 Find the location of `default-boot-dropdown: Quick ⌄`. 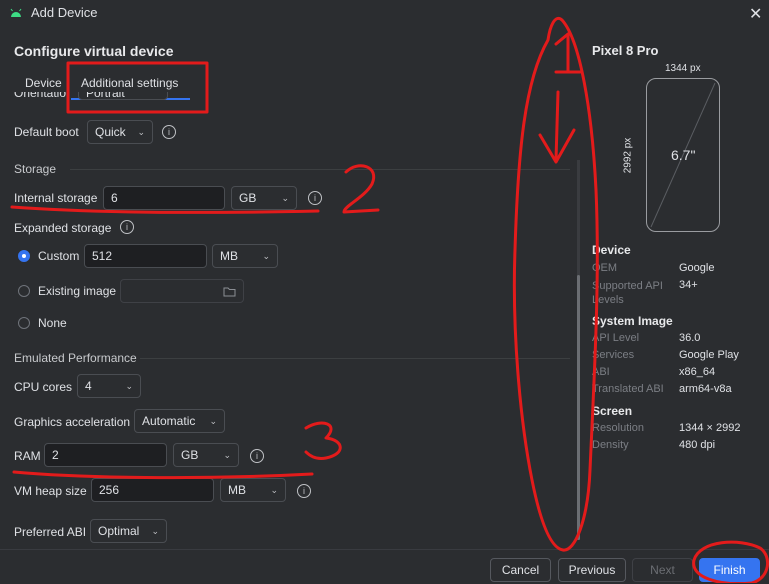

default-boot-dropdown: Quick ⌄ is located at coordinates (120, 132).